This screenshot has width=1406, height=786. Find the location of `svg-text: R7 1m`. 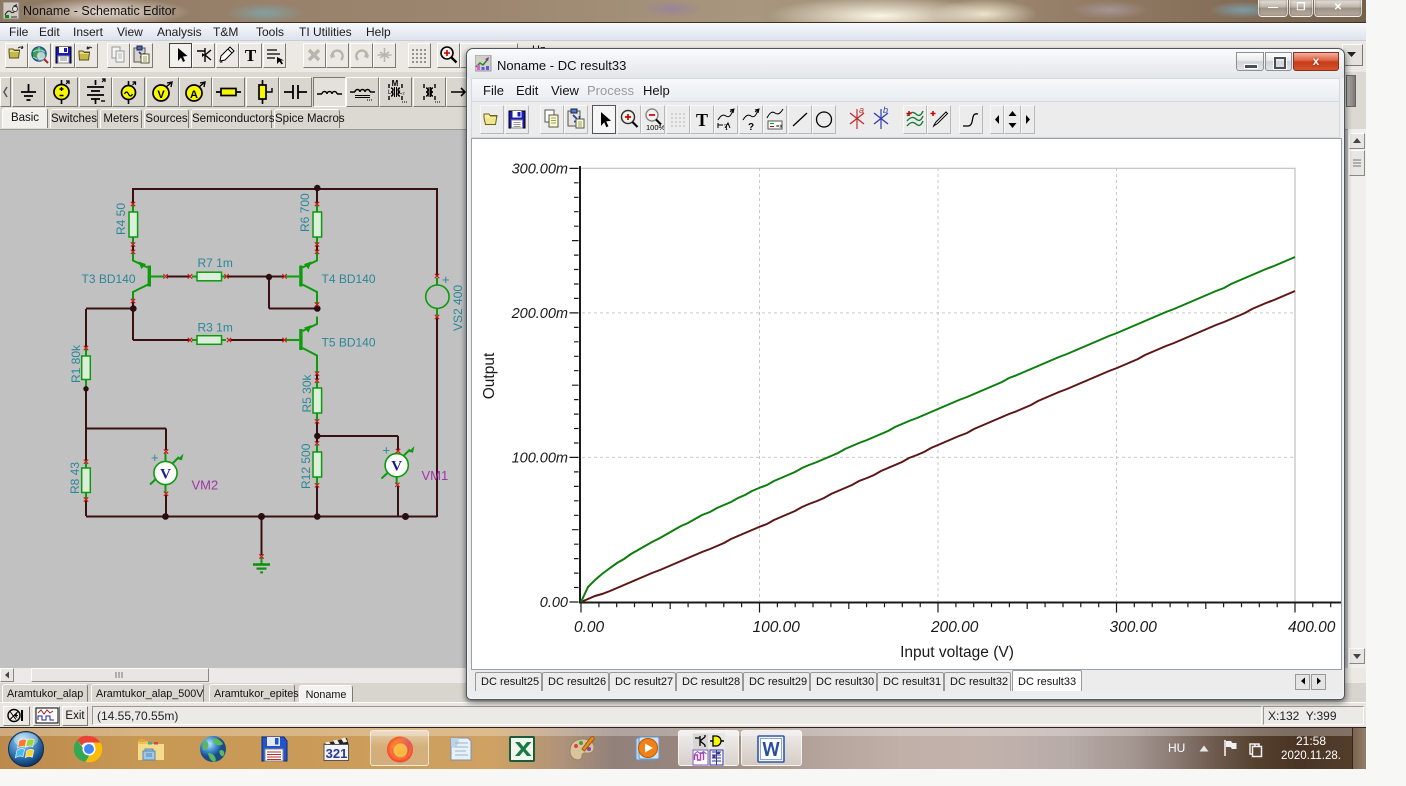

svg-text: R7 1m is located at coordinates (215, 263).